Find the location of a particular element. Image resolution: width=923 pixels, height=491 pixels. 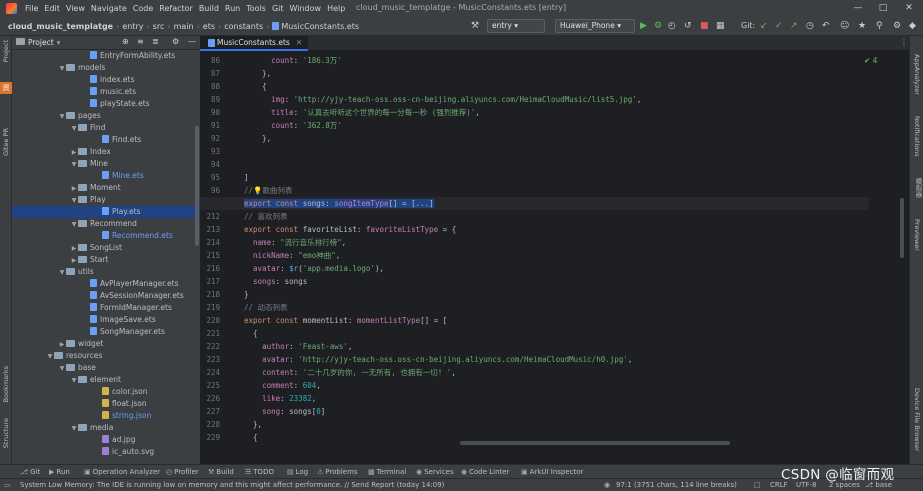

module-select: entry ▾ is located at coordinates (516, 26).